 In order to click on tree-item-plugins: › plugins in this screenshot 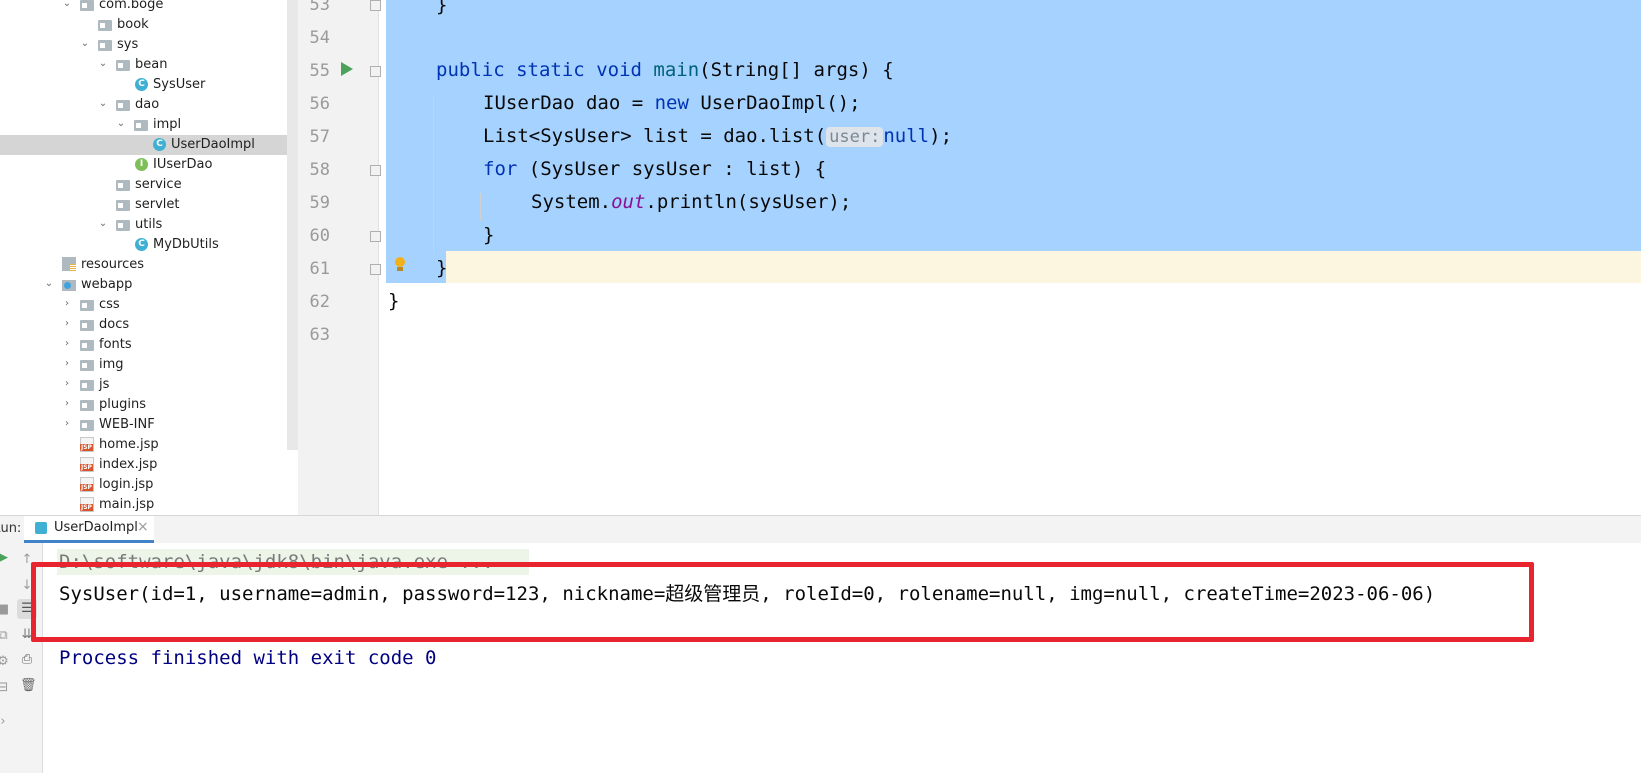, I will do `click(149, 405)`.